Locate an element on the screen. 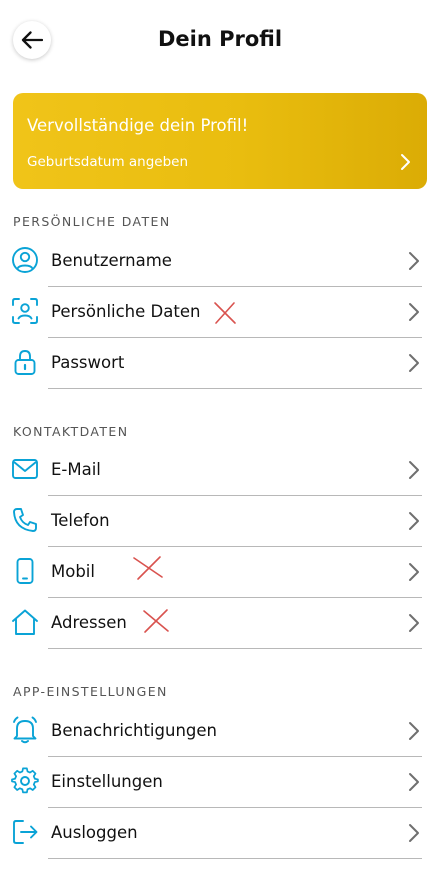  menu-item-label: Benachrichtigungen is located at coordinates (134, 730).